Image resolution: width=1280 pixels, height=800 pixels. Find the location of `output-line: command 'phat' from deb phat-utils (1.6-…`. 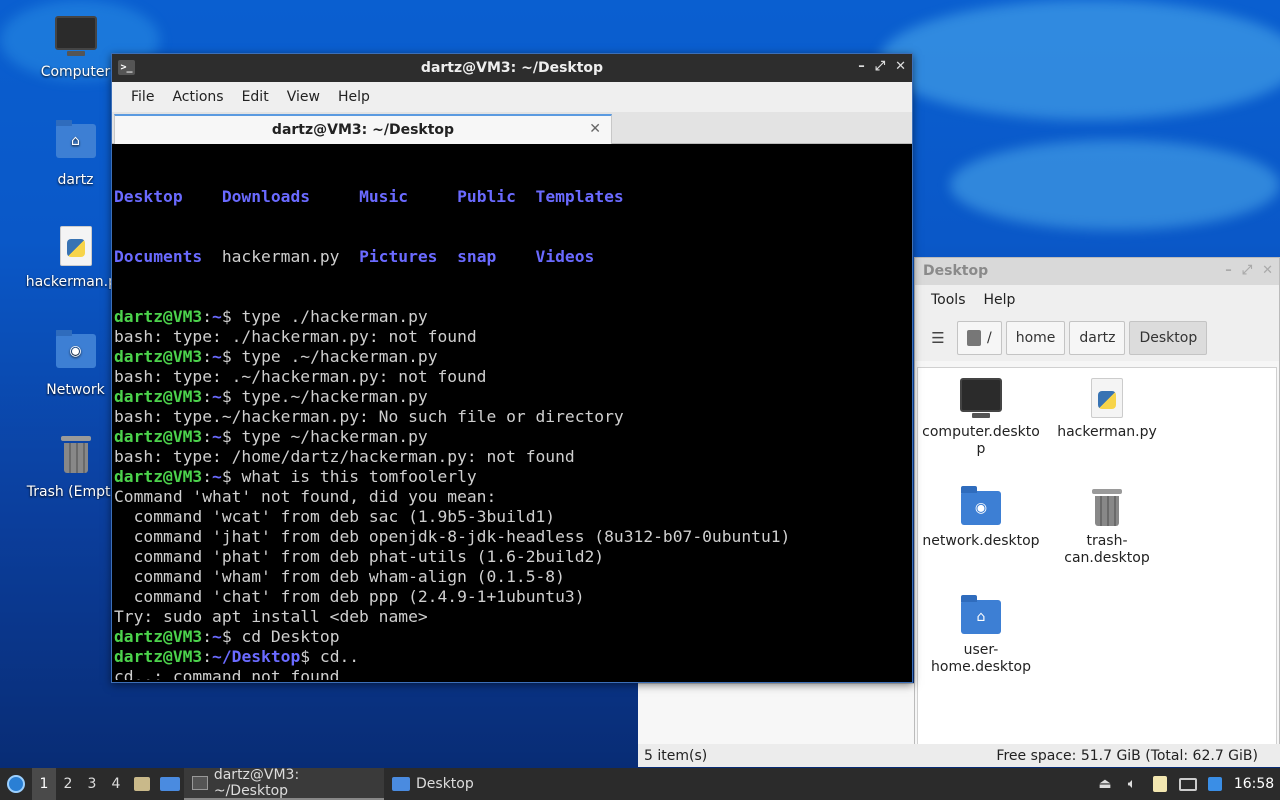

output-line: command 'phat' from deb phat-utils (1.6-… is located at coordinates (512, 557).